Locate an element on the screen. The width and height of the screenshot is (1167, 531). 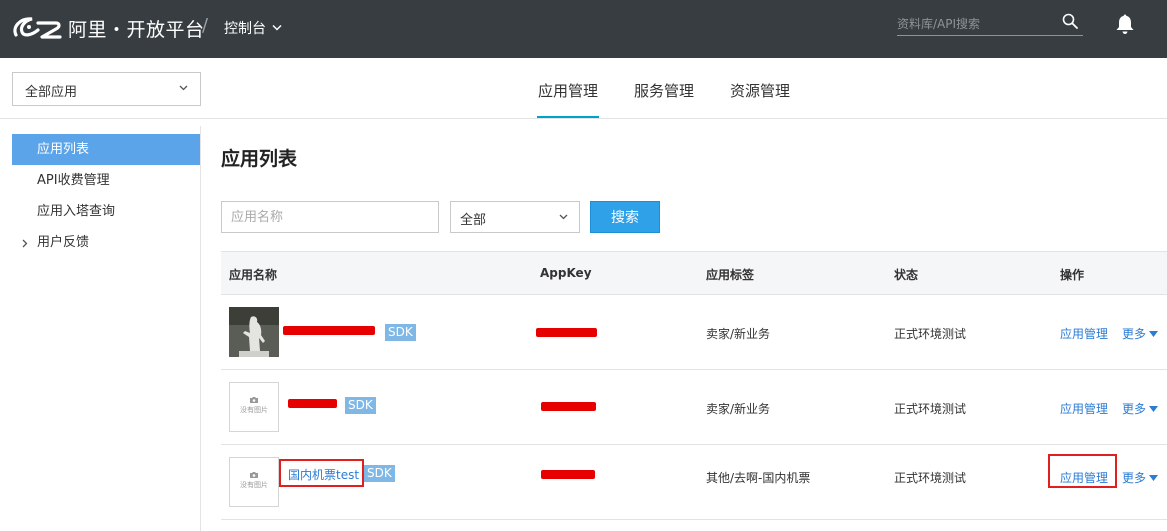
sidebar-item-api-billing: API收费管理 is located at coordinates (106, 180).